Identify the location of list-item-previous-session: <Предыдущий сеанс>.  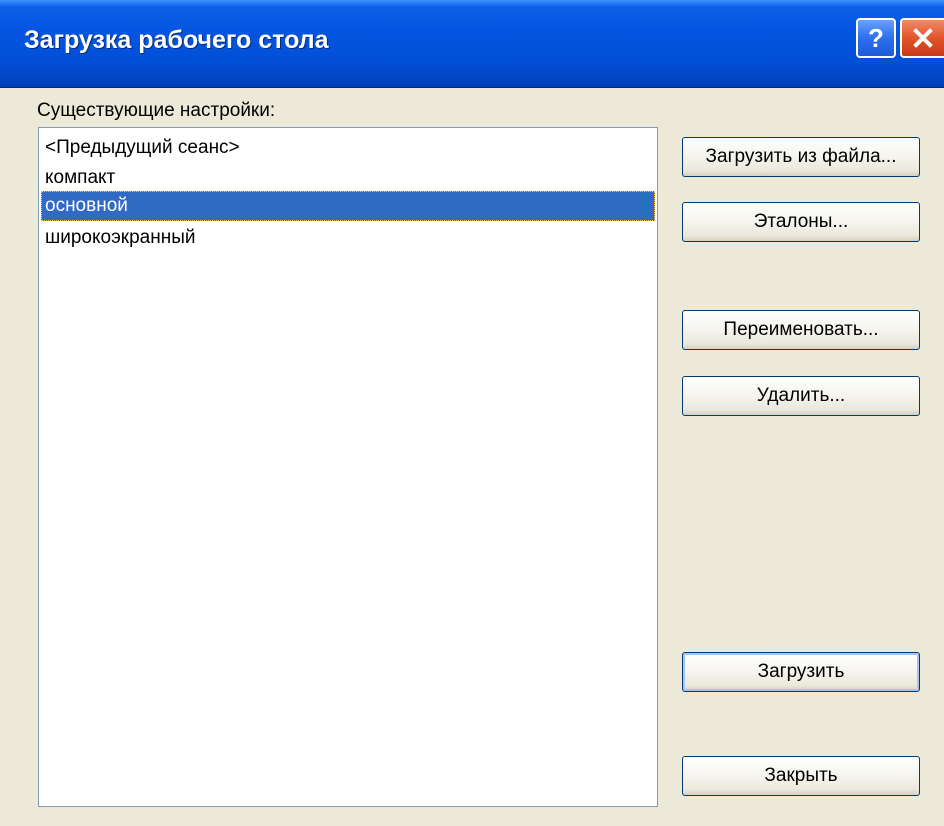
(348, 148).